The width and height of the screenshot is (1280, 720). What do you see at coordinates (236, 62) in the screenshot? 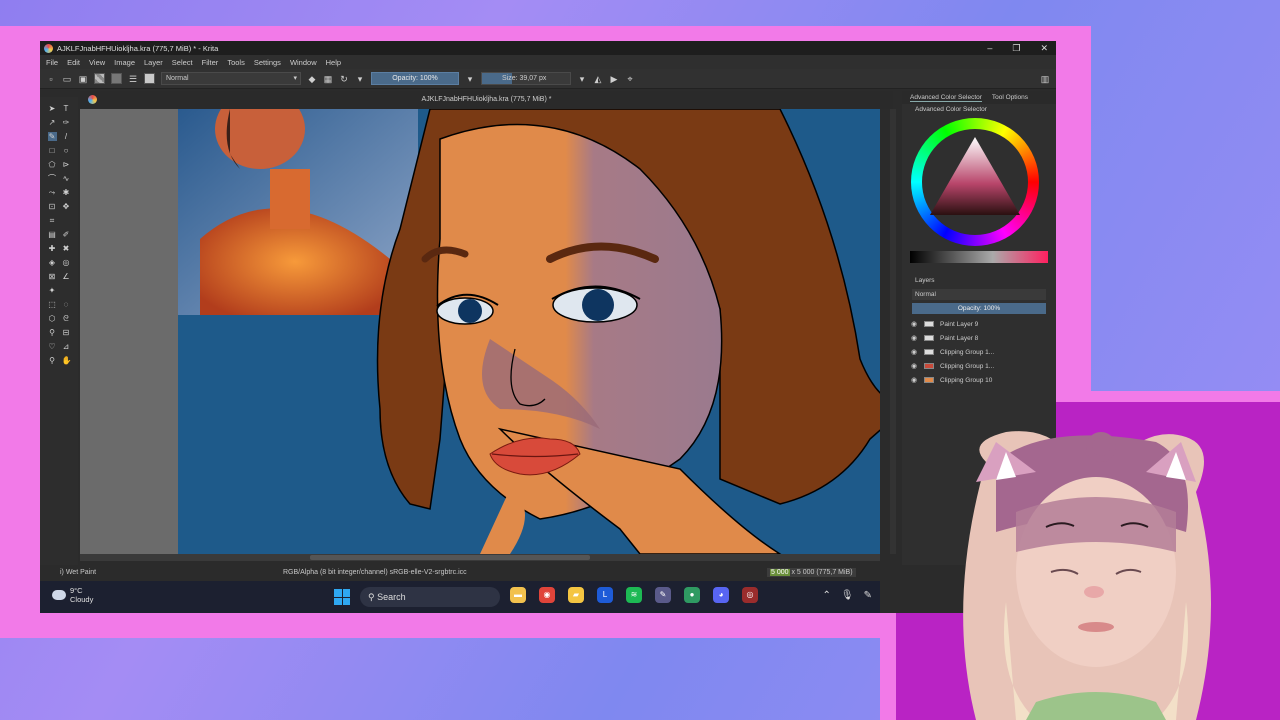
I see `menu-tools: Tools` at bounding box center [236, 62].